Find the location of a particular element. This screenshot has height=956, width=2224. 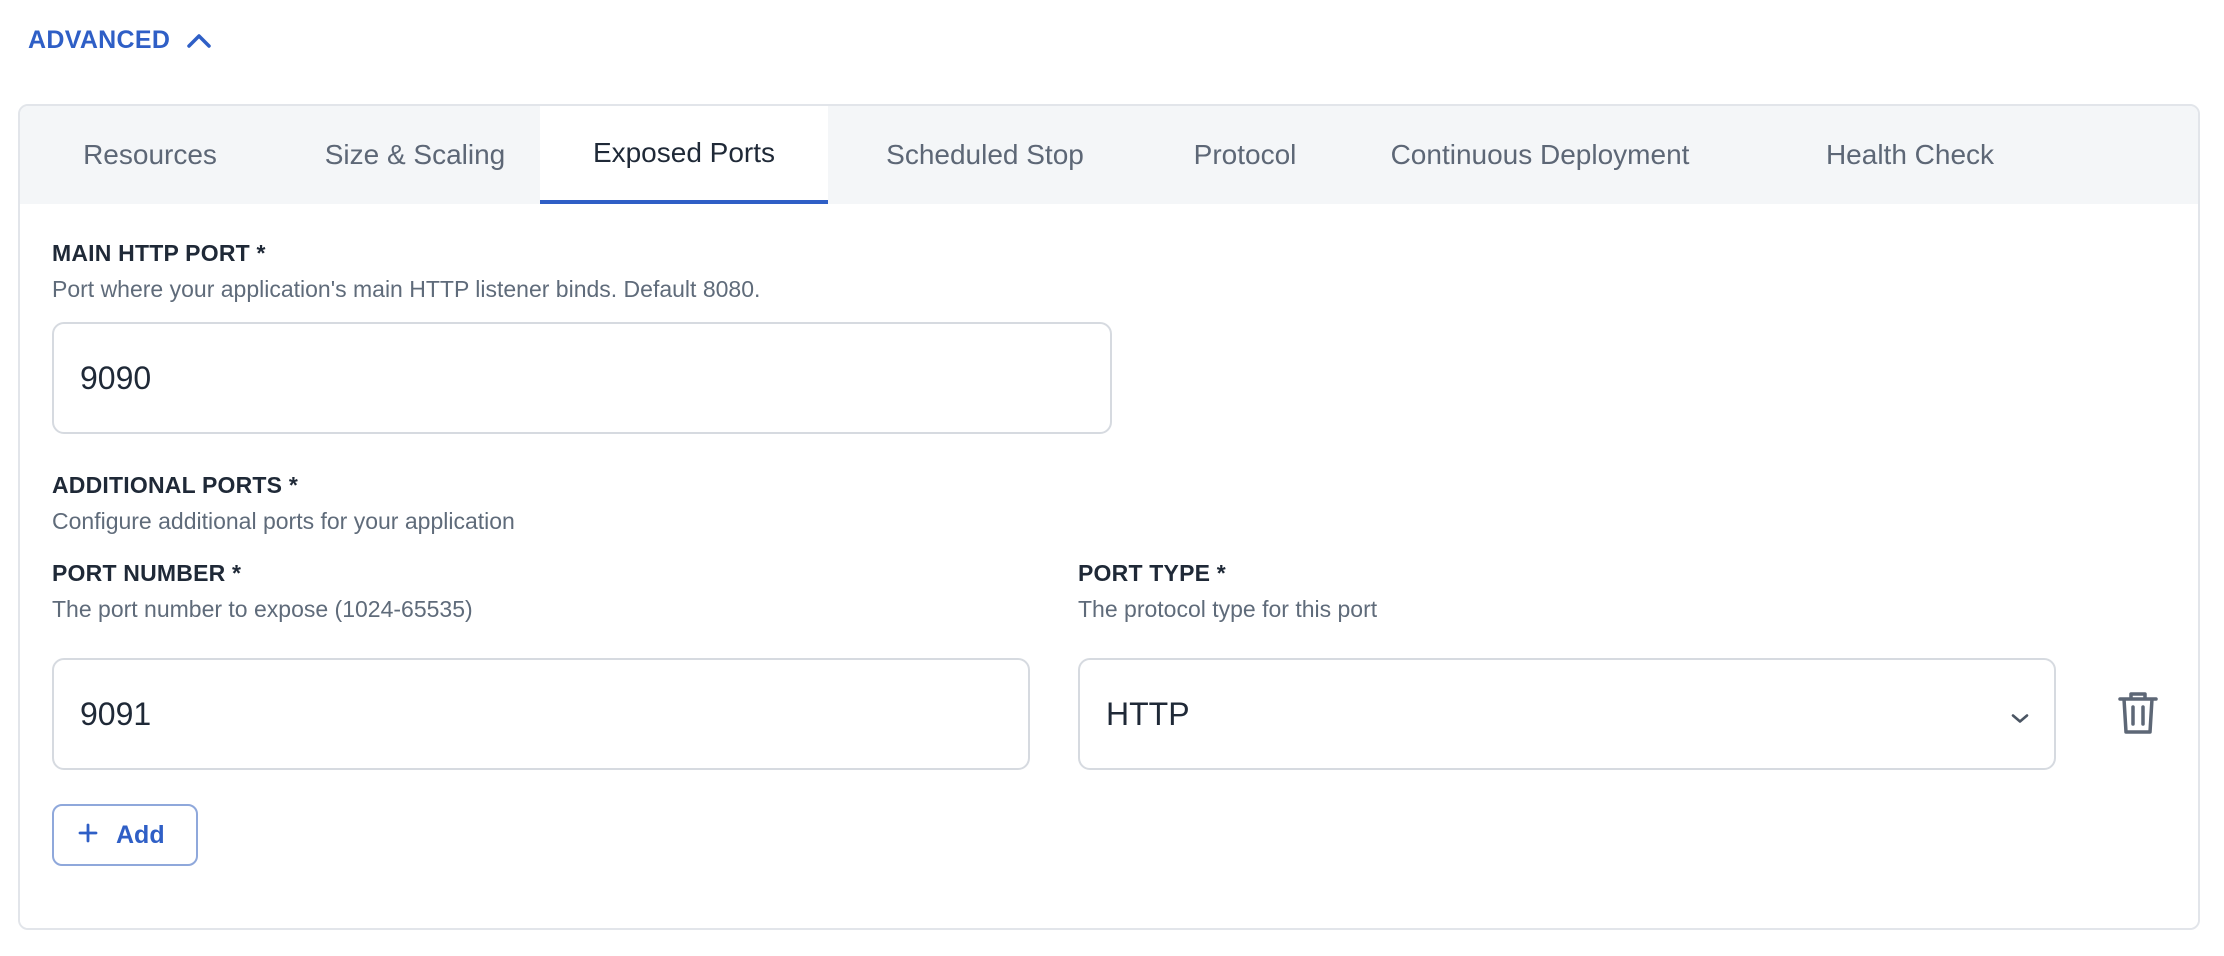

chevron-up-icon is located at coordinates (199, 41).